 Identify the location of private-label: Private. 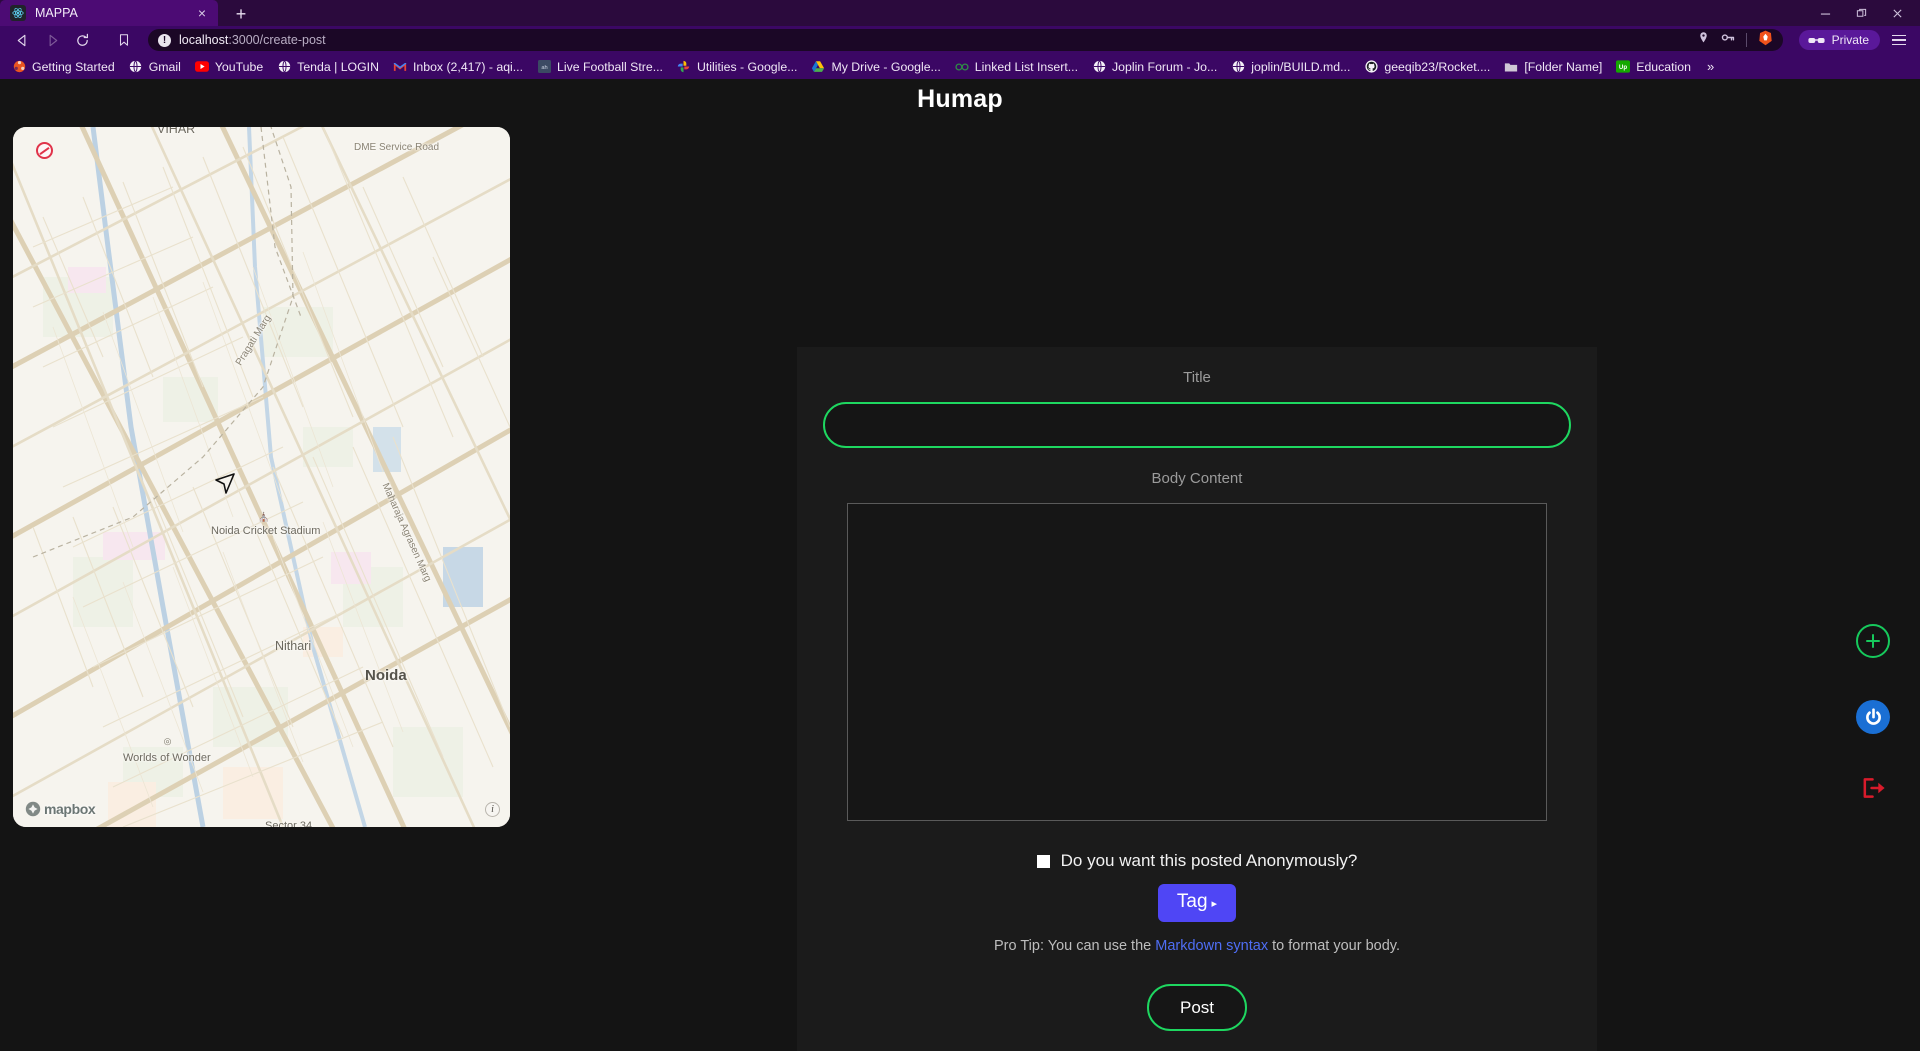
(1850, 40).